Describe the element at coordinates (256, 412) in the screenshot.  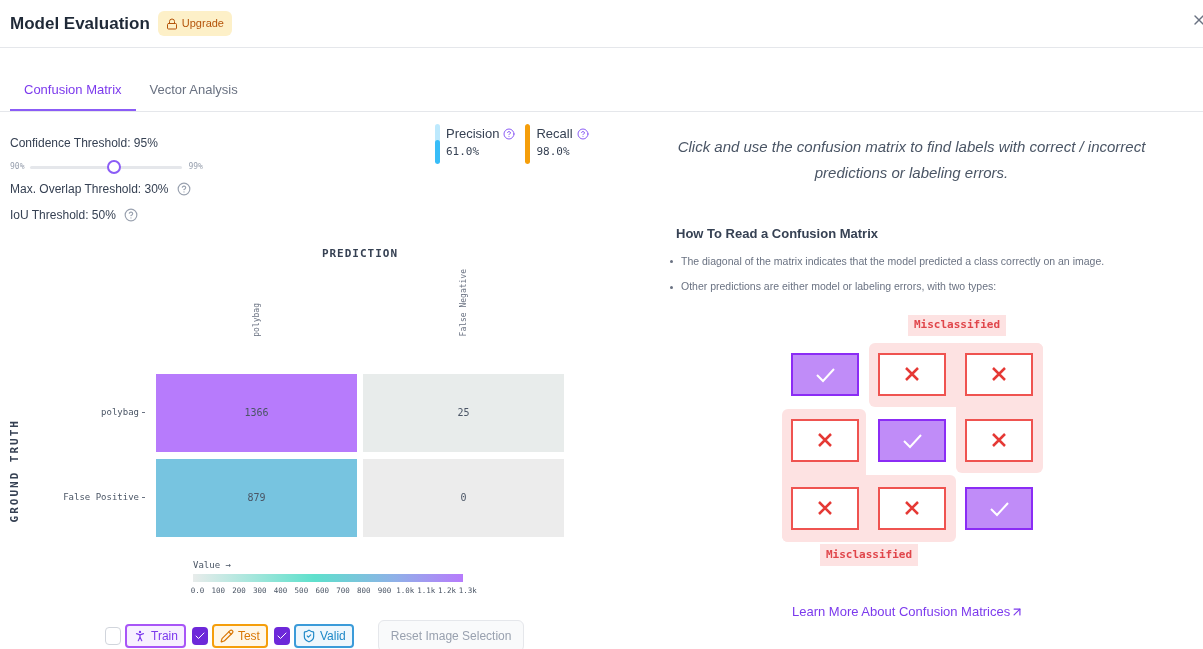
I see `matrix-cell: 1366` at that location.